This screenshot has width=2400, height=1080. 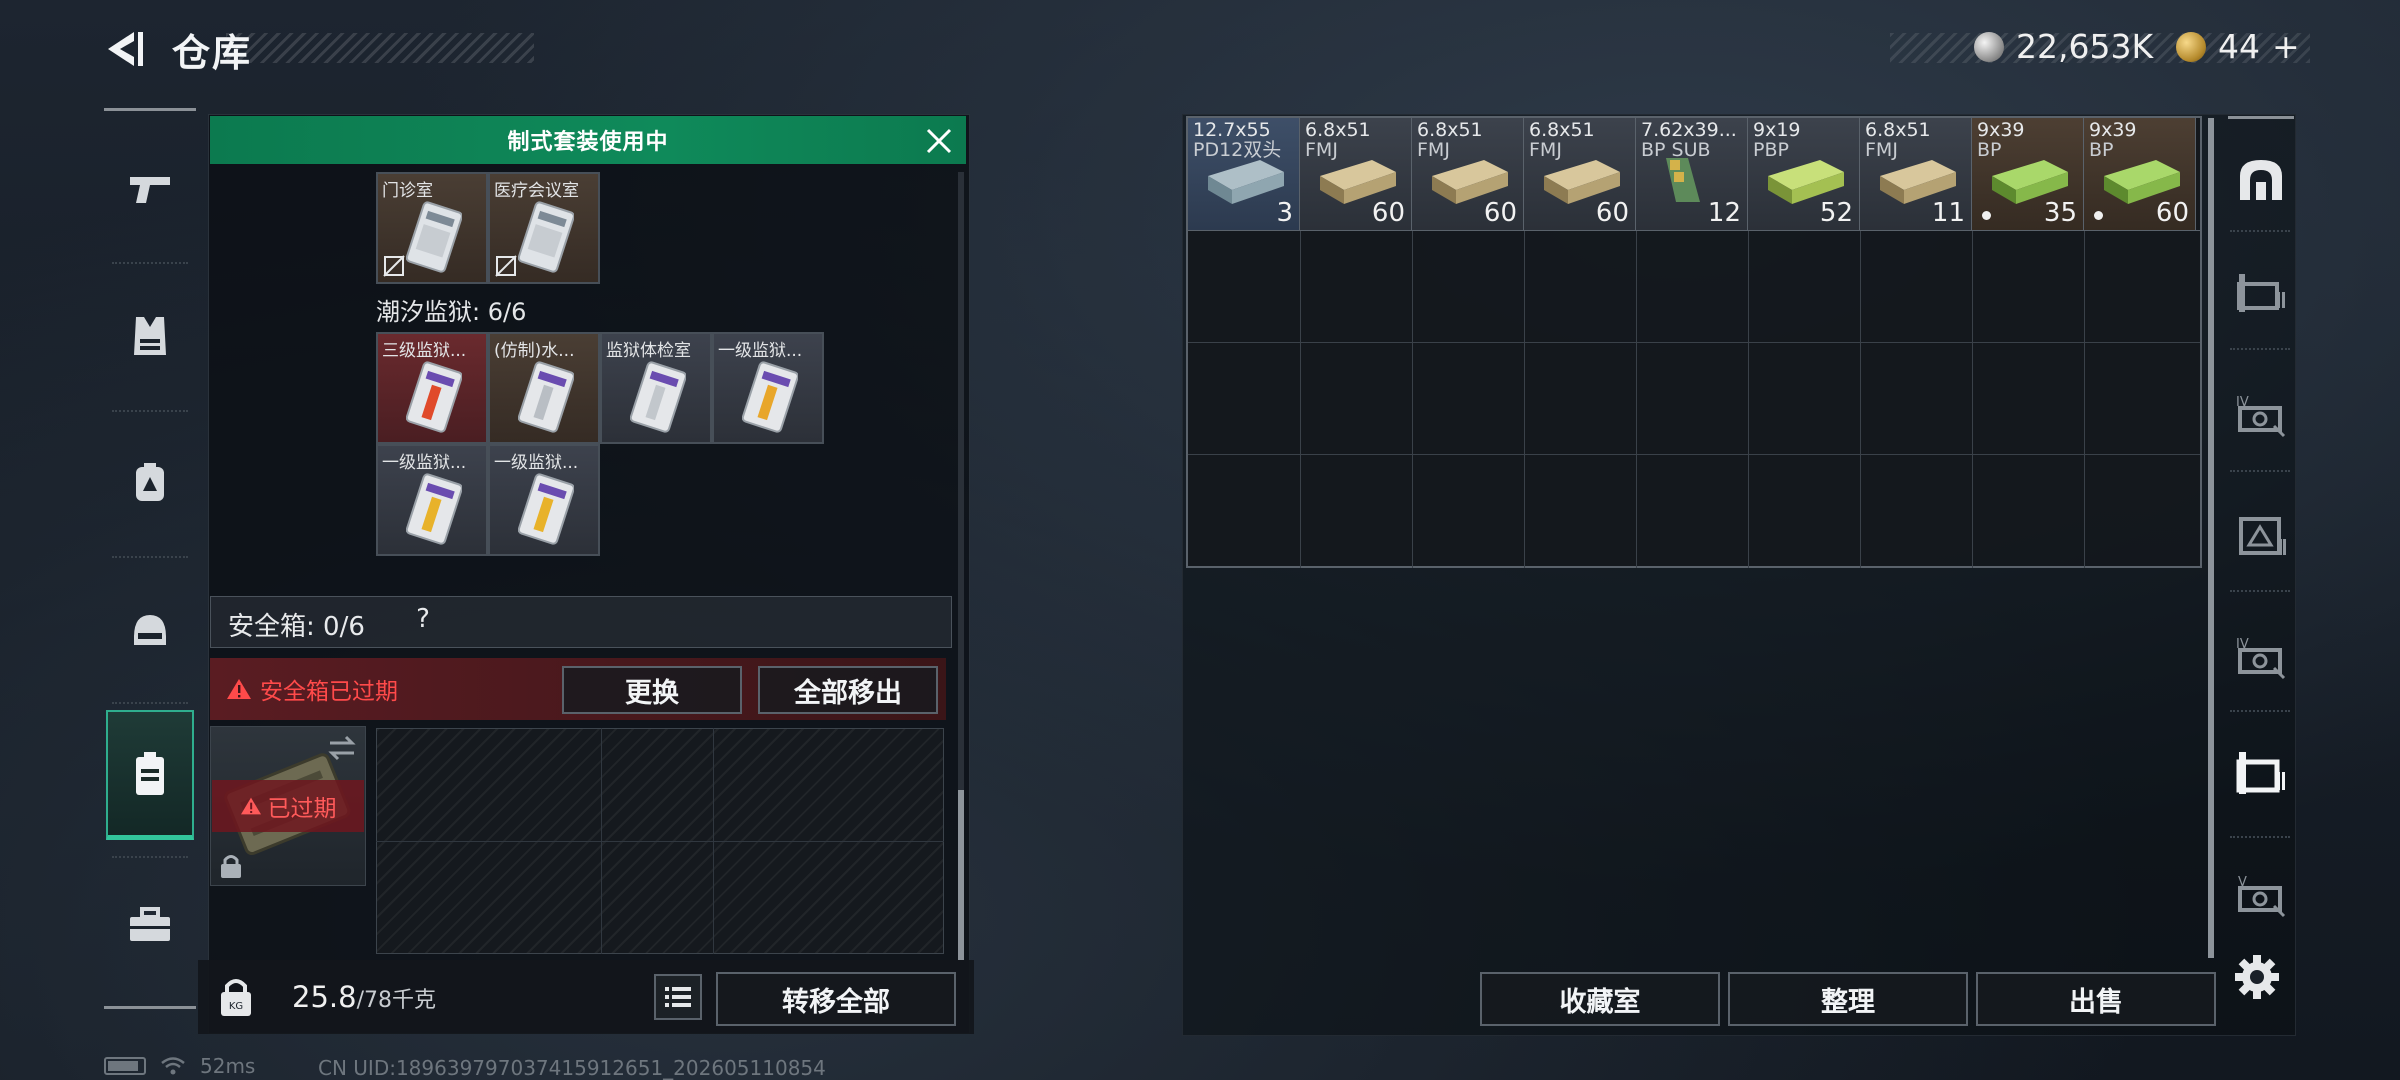 I want to click on left-scrollbar-thumb, so click(x=961, y=875).